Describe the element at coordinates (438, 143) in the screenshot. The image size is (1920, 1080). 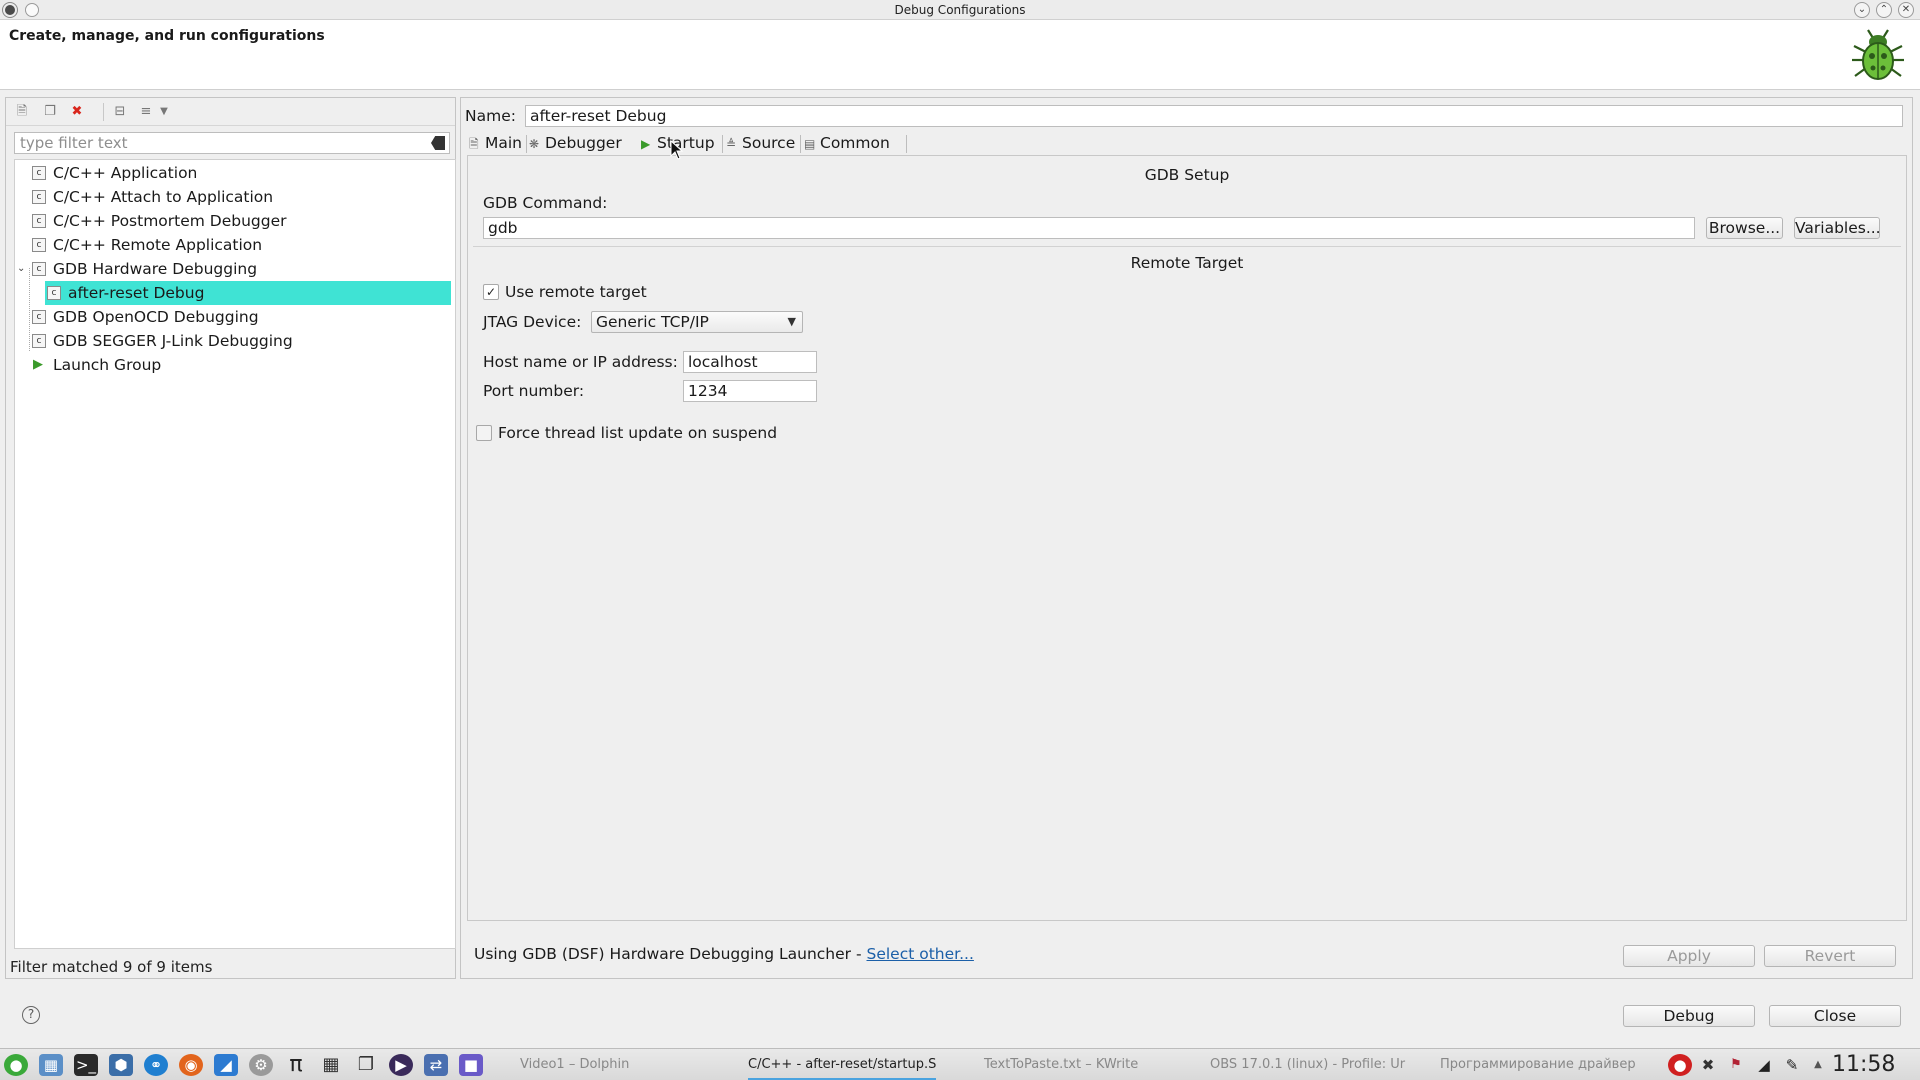
I see `clear-filter-icon` at that location.